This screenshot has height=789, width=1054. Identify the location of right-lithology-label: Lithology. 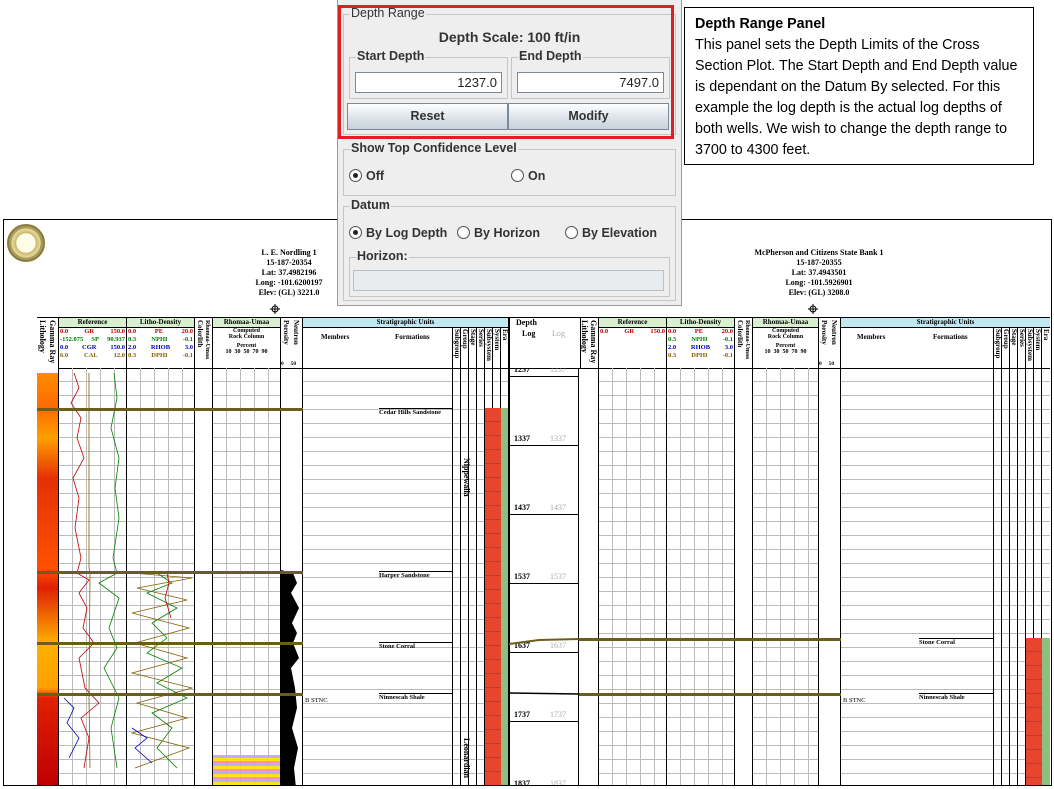
(584, 336).